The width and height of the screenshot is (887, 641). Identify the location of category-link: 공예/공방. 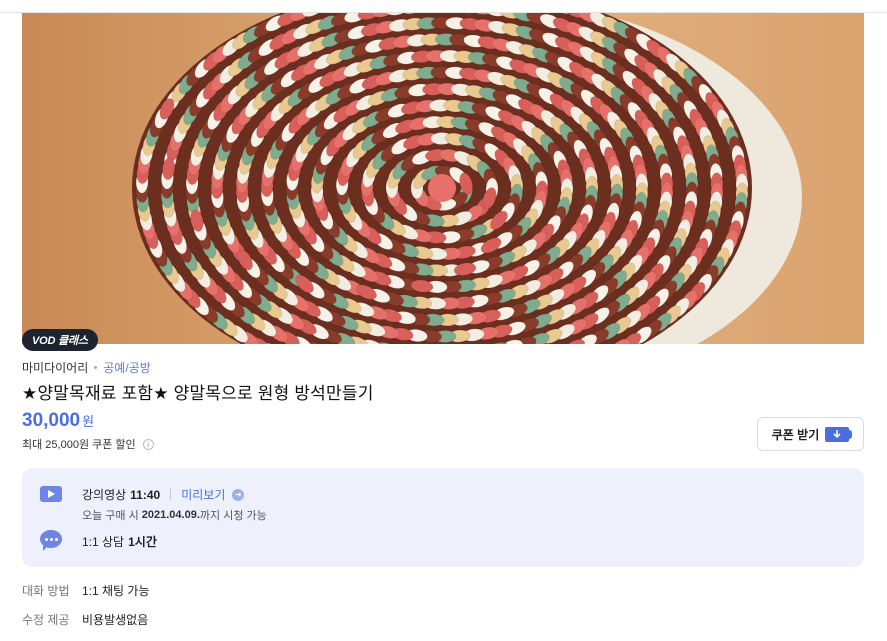
(127, 367).